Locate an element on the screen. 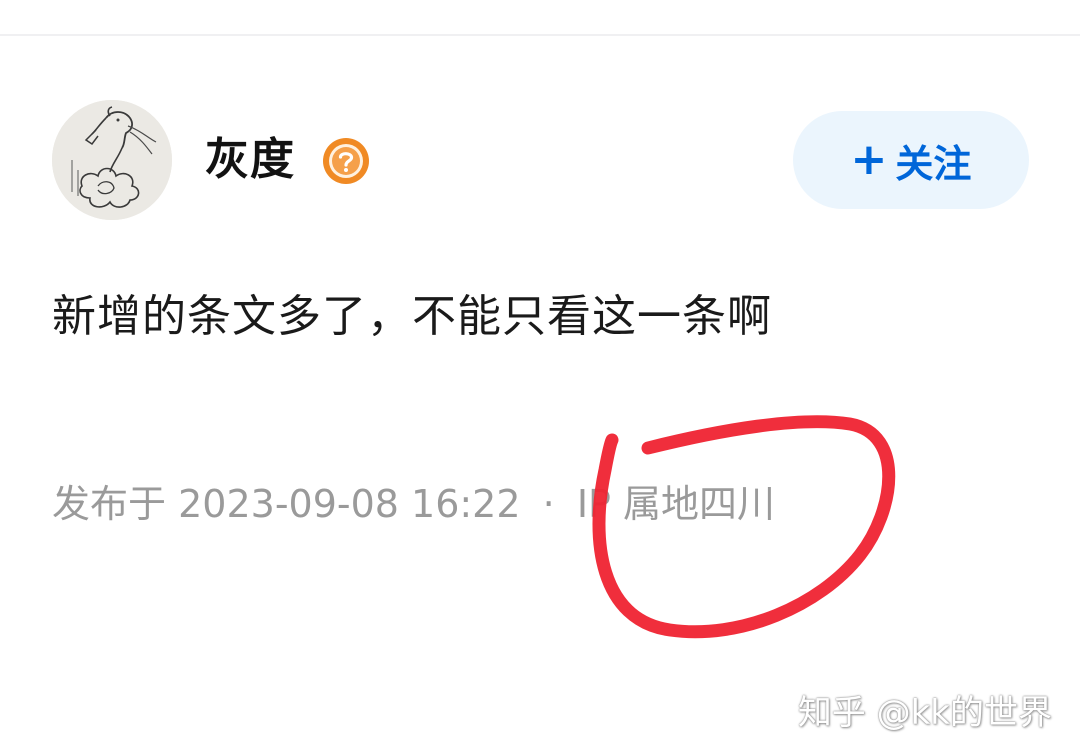 The width and height of the screenshot is (1080, 756). ip-location: 属地四川 is located at coordinates (699, 504).